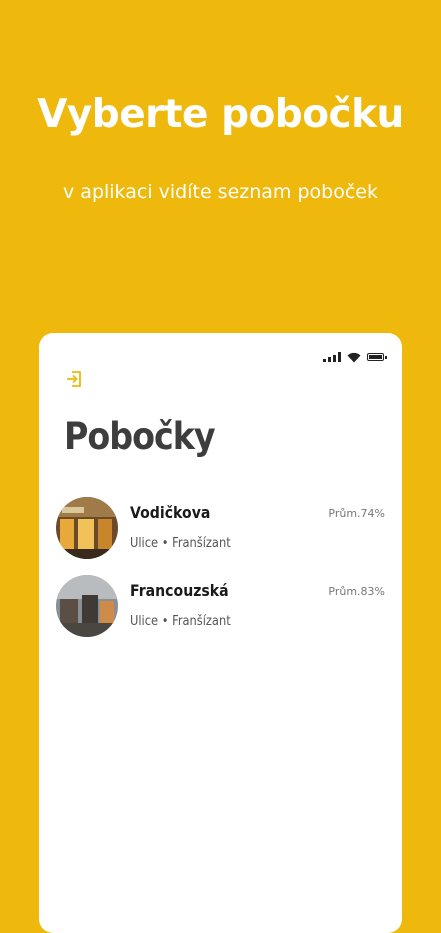 Image resolution: width=441 pixels, height=933 pixels. Describe the element at coordinates (220, 114) in the screenshot. I see `promo-headline: Vyberte pobočku` at that location.